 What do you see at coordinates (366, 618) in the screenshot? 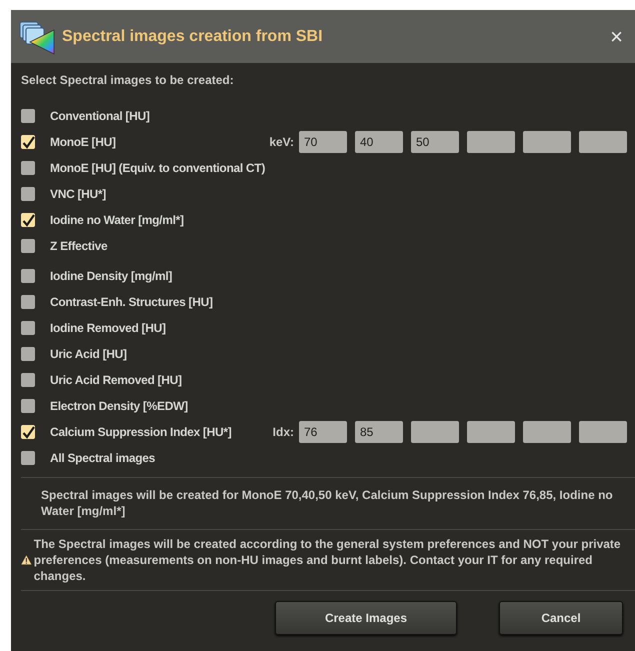
I see `create-images-button: Create Images` at bounding box center [366, 618].